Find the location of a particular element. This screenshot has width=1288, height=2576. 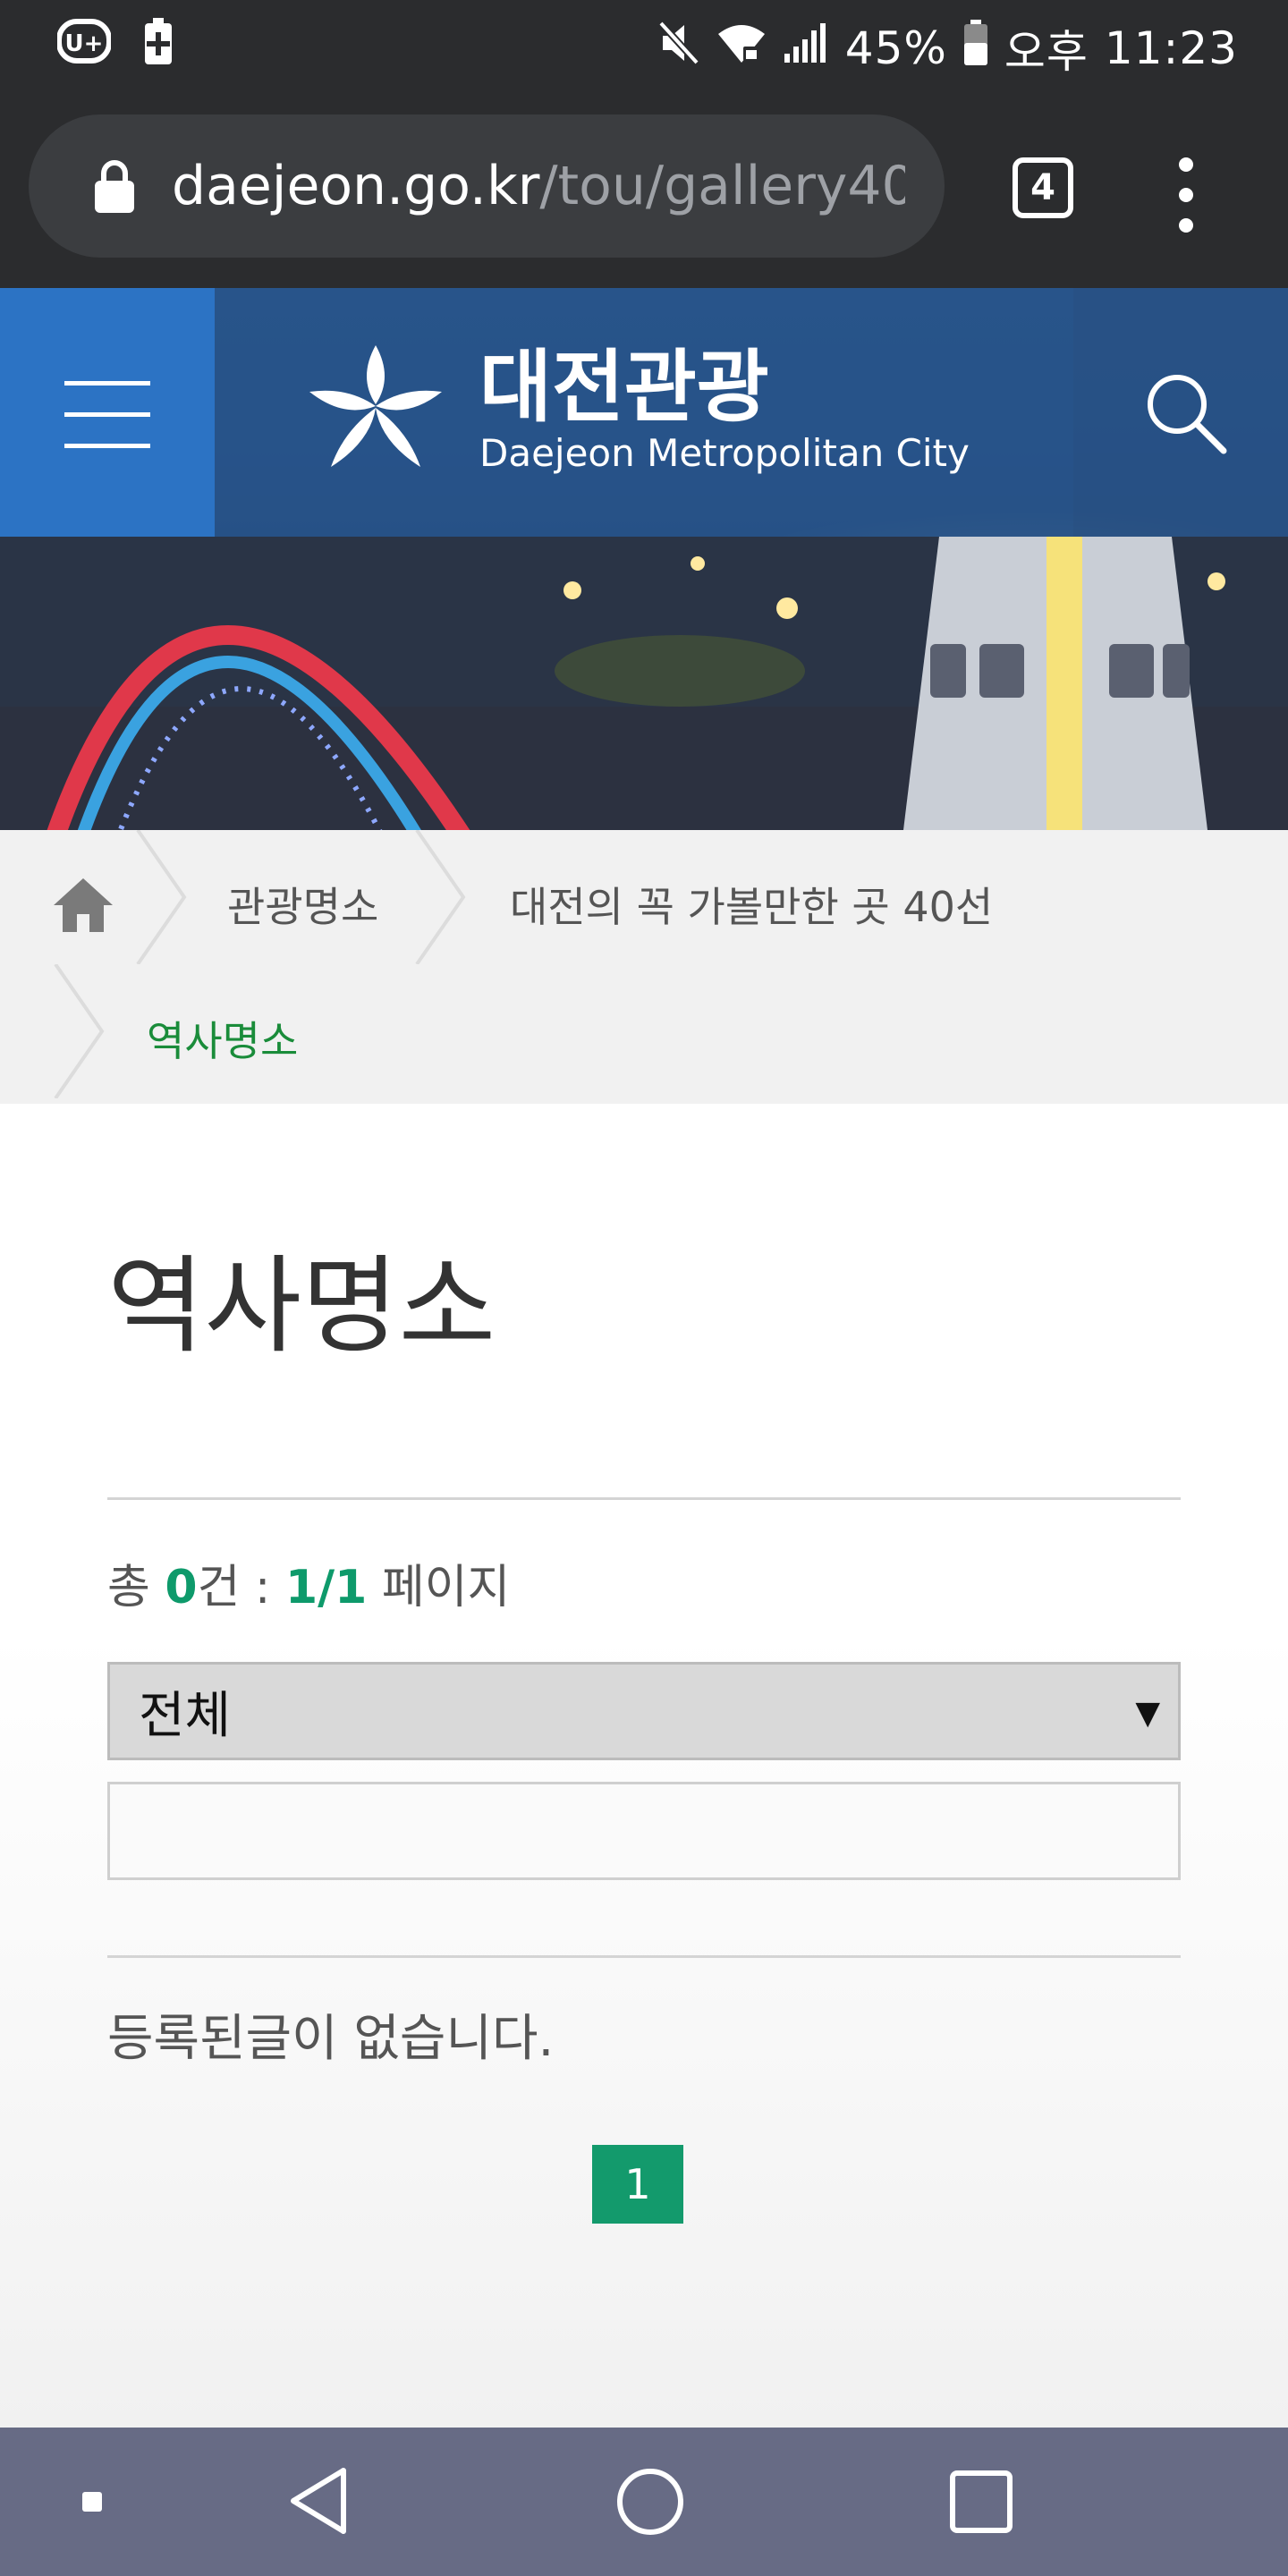

nav-indicator-icon is located at coordinates (92, 2502).